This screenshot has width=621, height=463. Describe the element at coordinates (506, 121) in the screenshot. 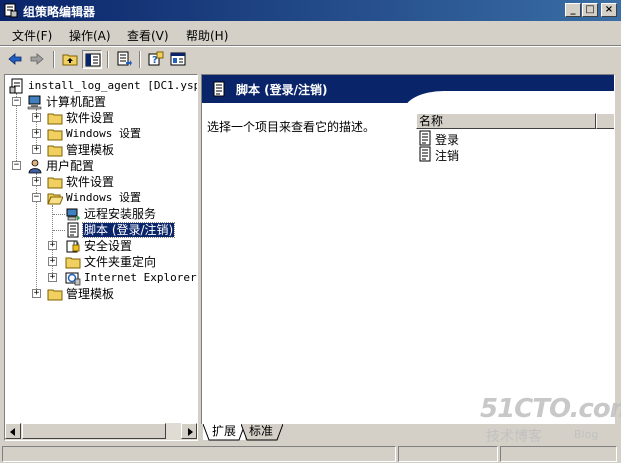

I see `column-header-name: 名称` at that location.